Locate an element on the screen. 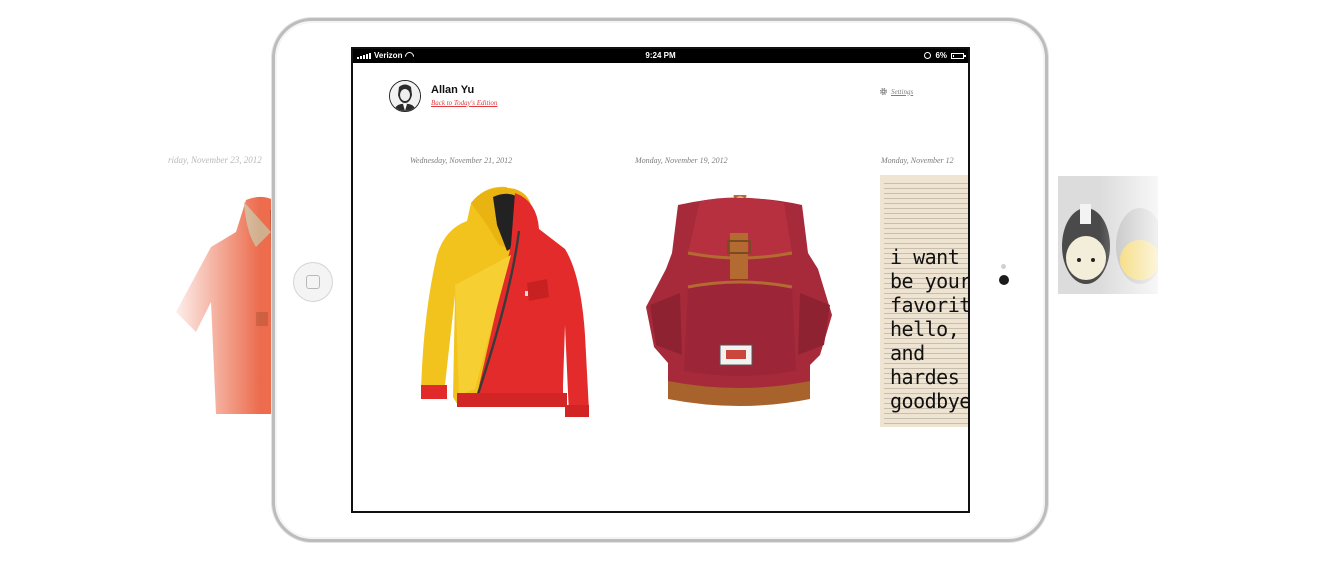 The width and height of the screenshot is (1320, 566). back-to-today-link: Back to Today's Edition is located at coordinates (464, 103).